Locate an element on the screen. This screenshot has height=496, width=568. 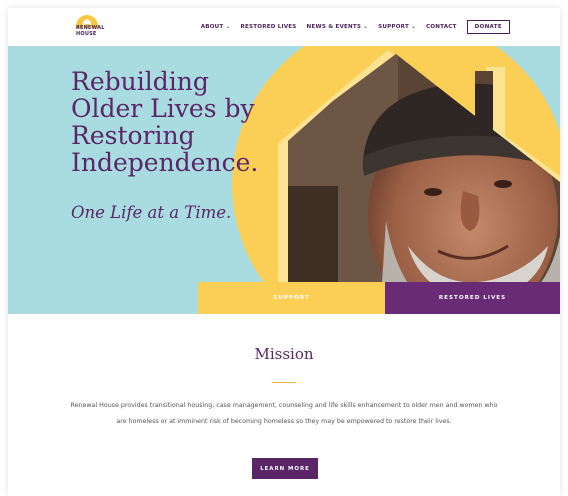
logo: RENEWAL HOUSE is located at coordinates (95, 27).